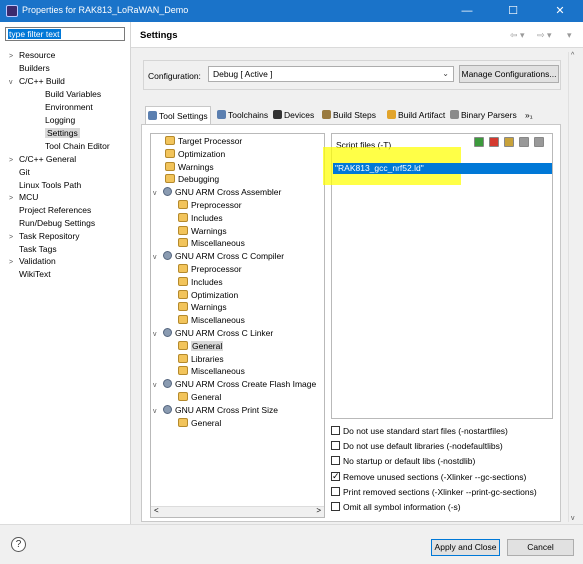  Describe the element at coordinates (540, 547) in the screenshot. I see `cancel-button: Cancel` at that location.